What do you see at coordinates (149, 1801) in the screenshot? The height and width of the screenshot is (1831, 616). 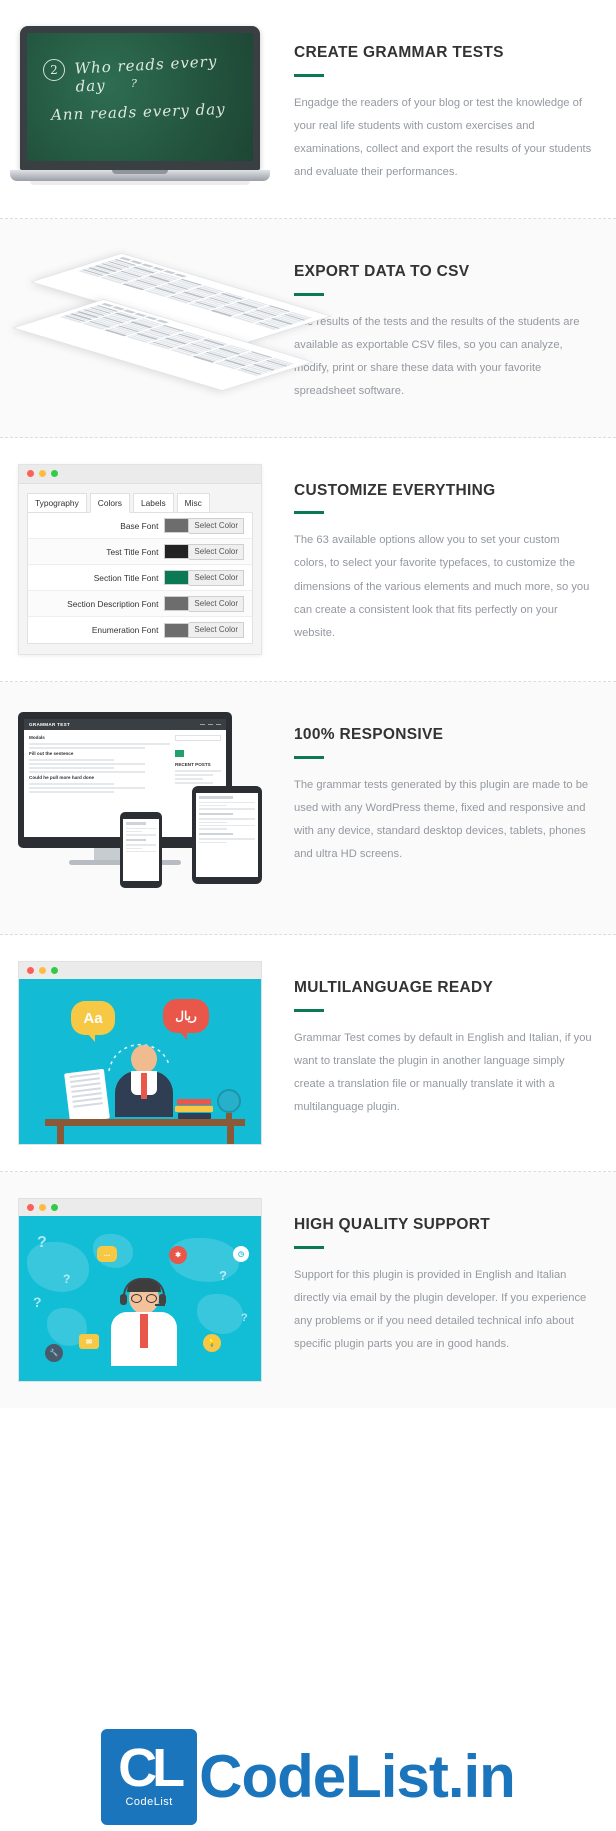 I see `codelist-badge-sub: CodeList` at bounding box center [149, 1801].